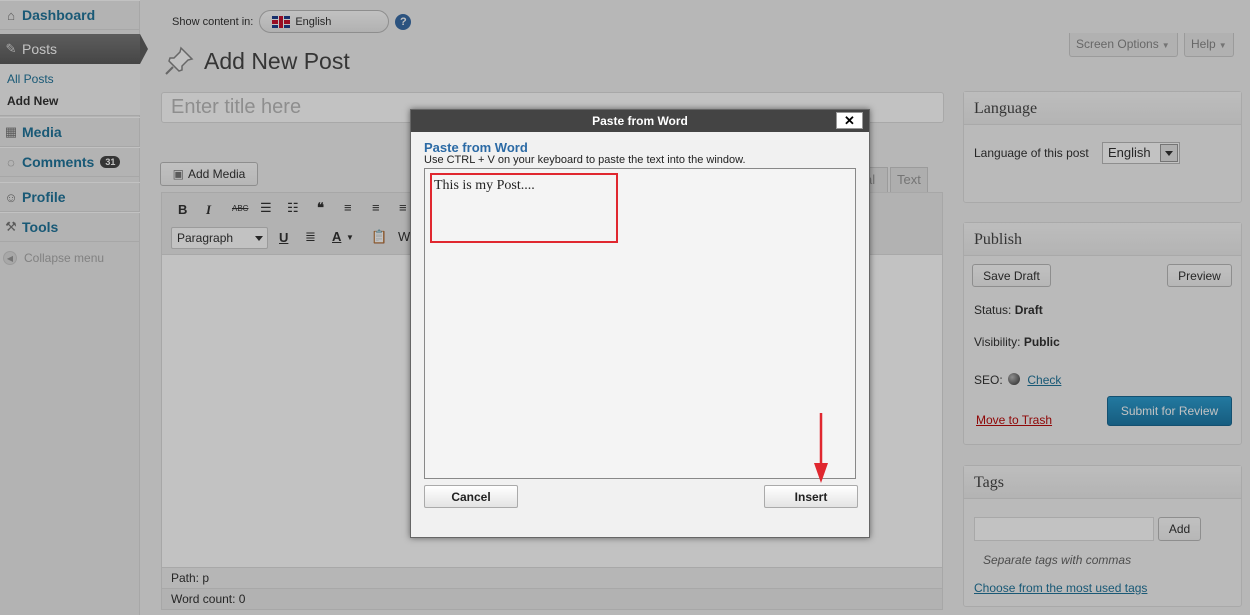 The image size is (1250, 615). What do you see at coordinates (821, 448) in the screenshot?
I see `annotation-arrow-icon` at bounding box center [821, 448].